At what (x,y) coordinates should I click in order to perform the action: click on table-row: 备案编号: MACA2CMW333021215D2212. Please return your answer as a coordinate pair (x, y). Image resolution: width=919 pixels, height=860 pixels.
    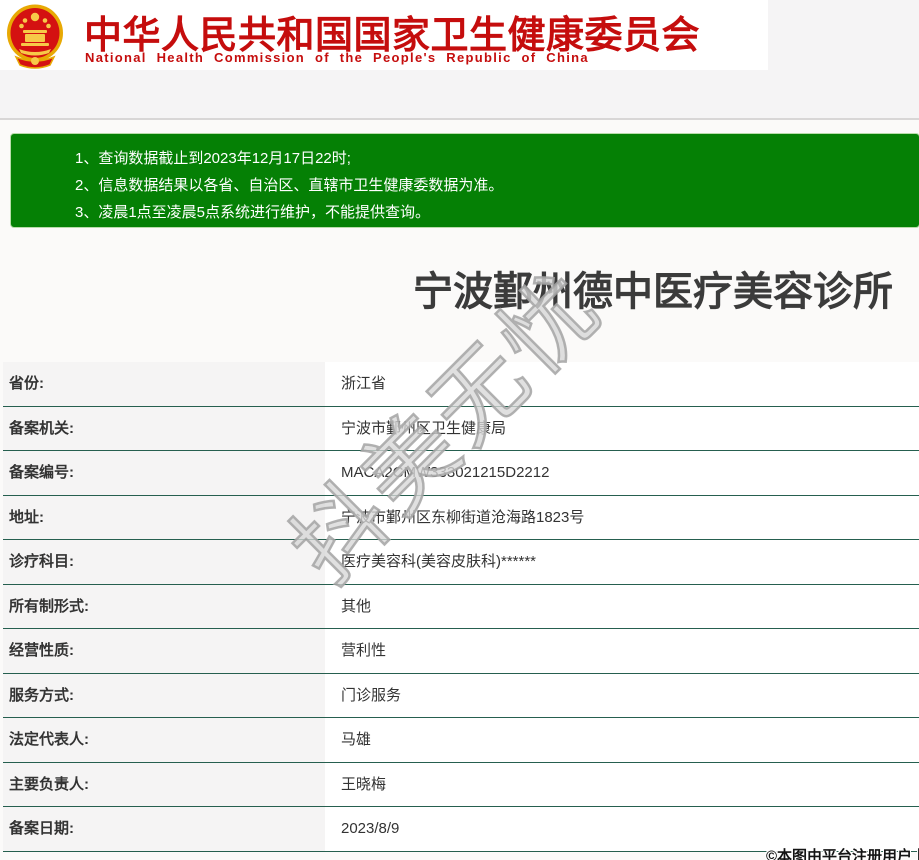
    Looking at the image, I should click on (461, 473).